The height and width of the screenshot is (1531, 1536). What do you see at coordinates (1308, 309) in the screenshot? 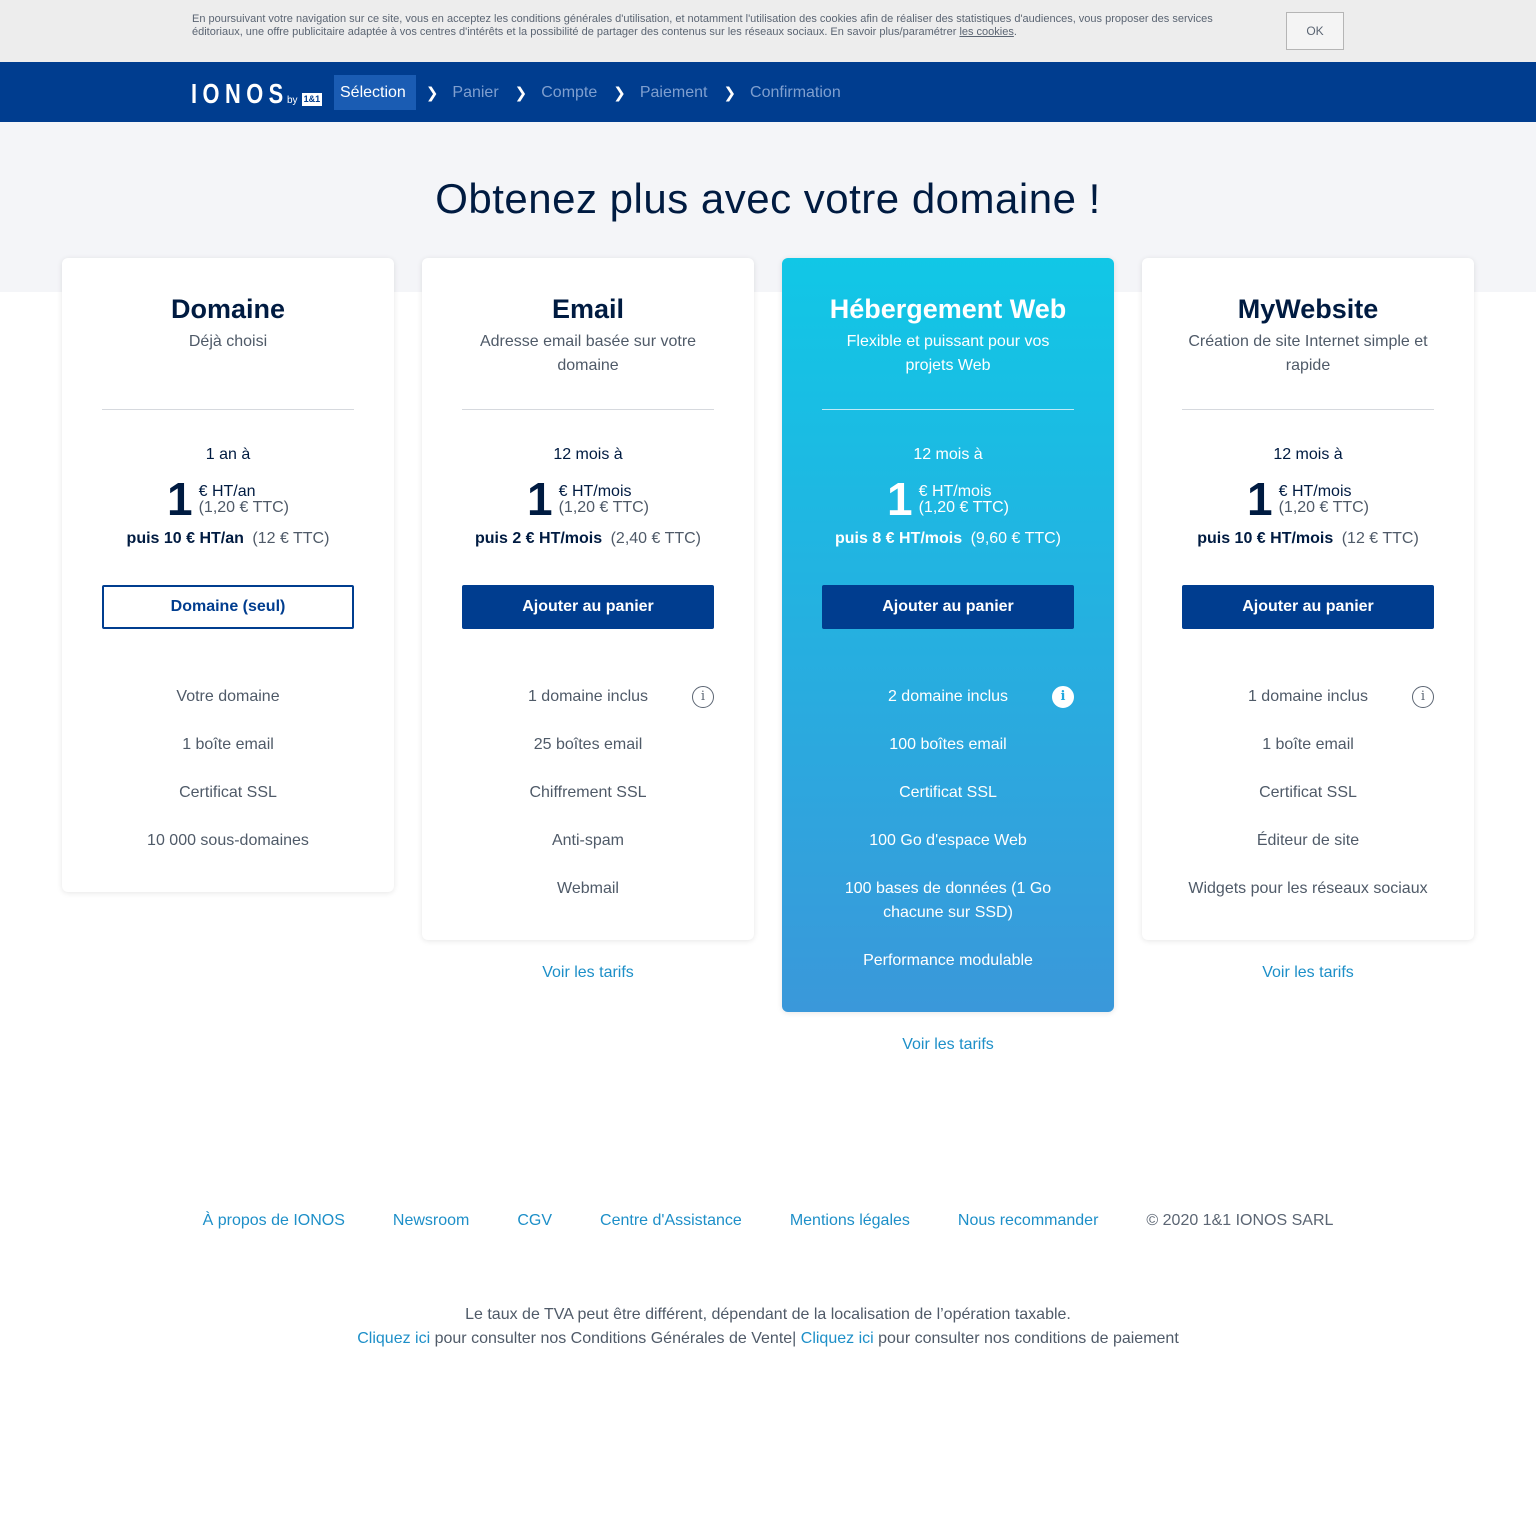
I see `card-title: MyWebsite` at bounding box center [1308, 309].